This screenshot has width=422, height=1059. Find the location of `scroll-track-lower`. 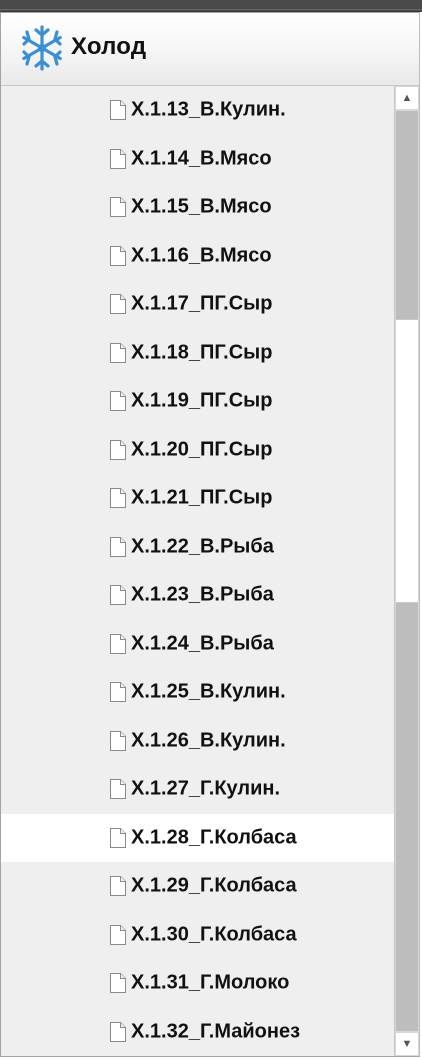

scroll-track-lower is located at coordinates (407, 817).